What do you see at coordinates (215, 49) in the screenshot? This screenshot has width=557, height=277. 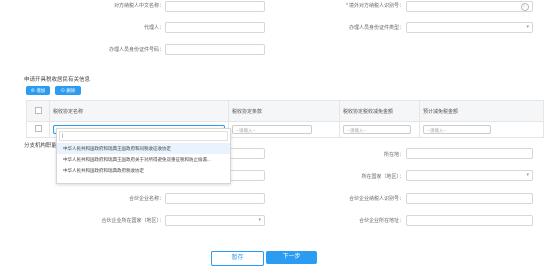 I see `agent-id-no-input` at bounding box center [215, 49].